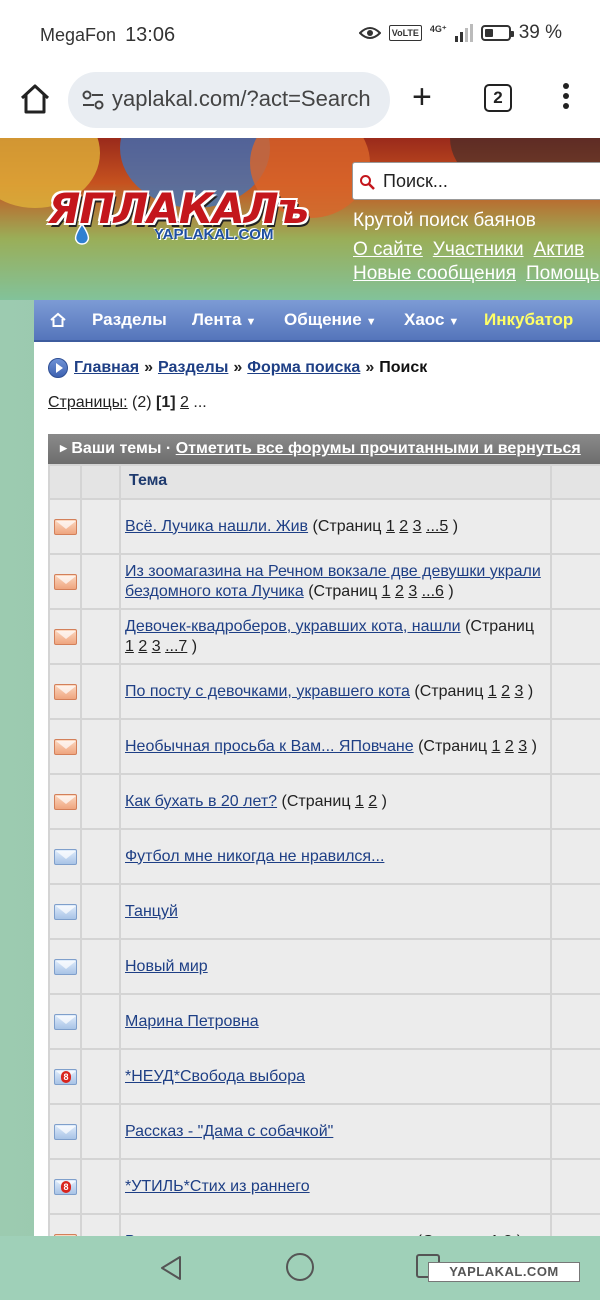 The width and height of the screenshot is (600, 1300). I want to click on battery-percent: 39 %, so click(540, 32).